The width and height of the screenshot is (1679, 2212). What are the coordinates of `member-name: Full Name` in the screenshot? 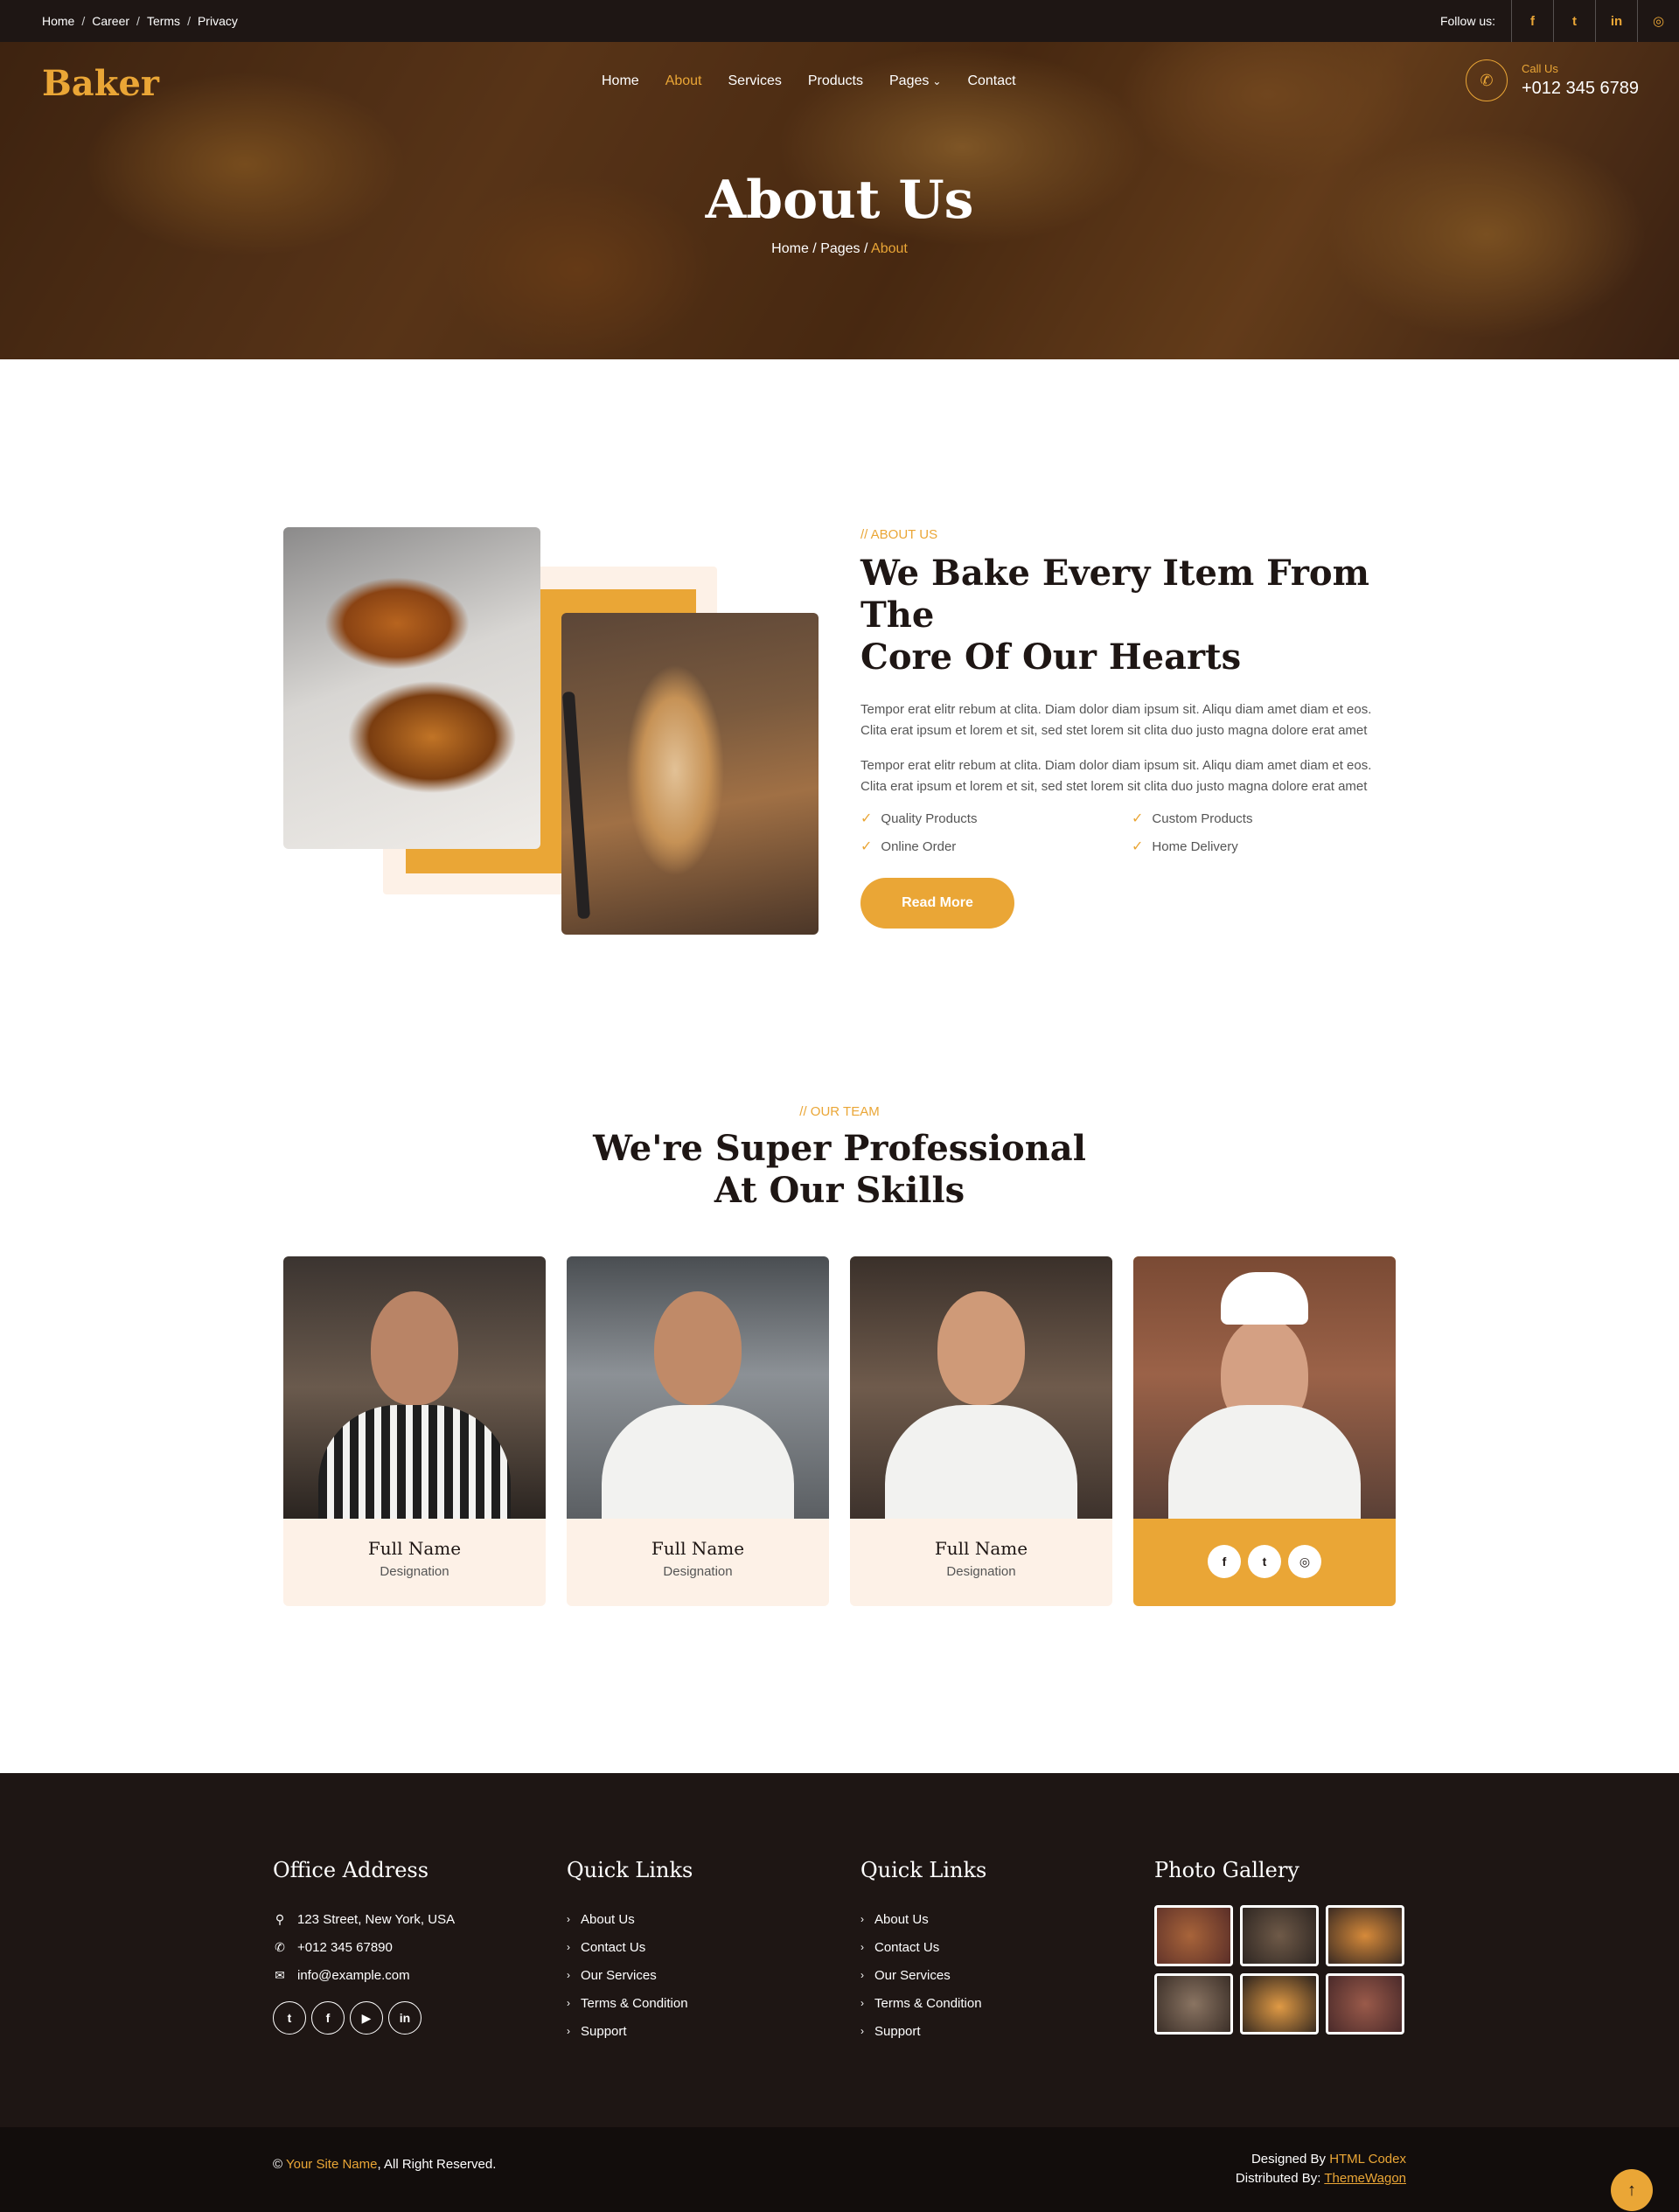 It's located at (415, 1548).